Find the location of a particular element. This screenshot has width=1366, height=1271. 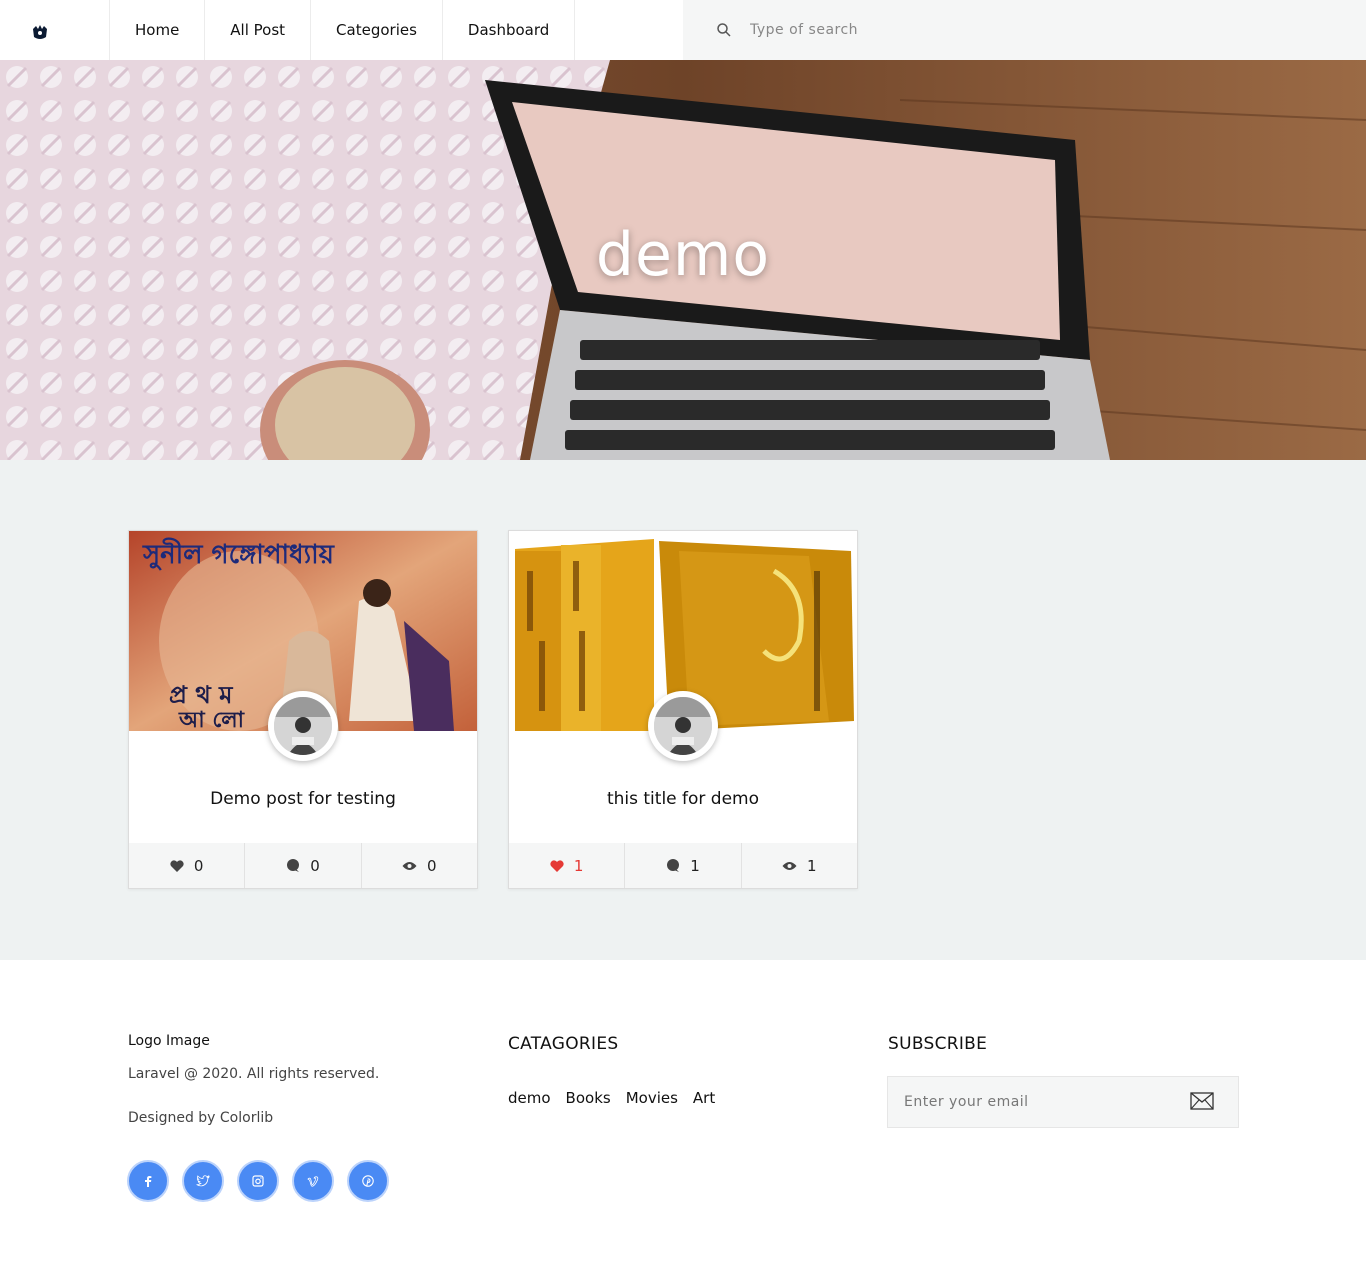

hero-title: demo is located at coordinates (683, 255).